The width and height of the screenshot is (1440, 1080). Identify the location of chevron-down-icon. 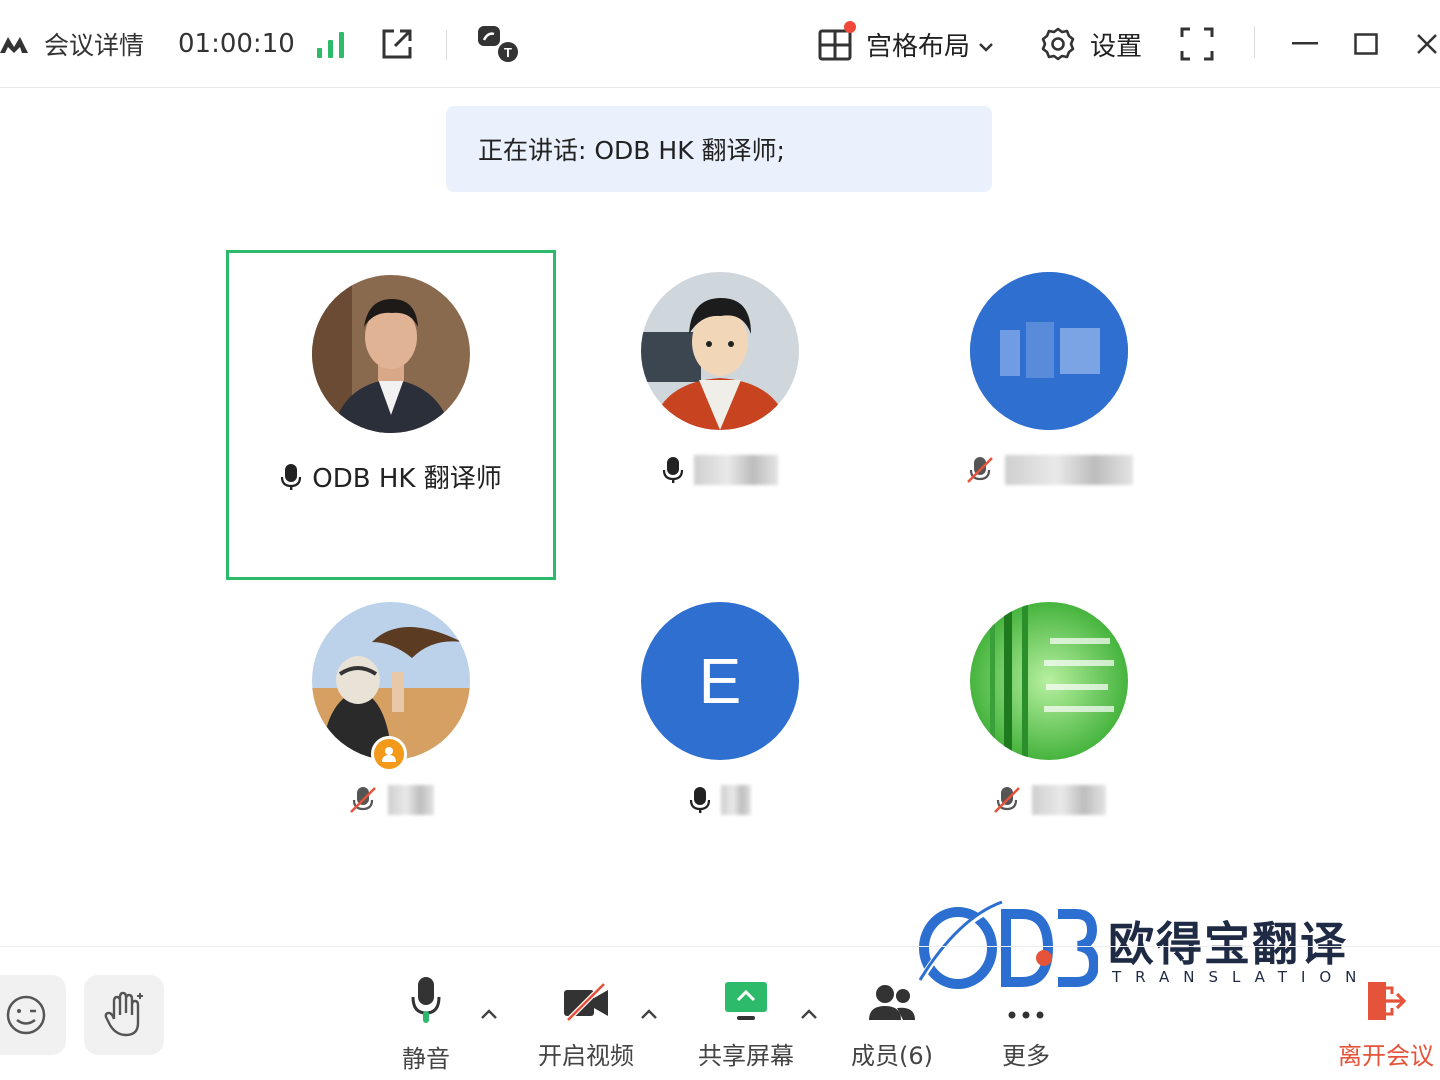
(986, 44).